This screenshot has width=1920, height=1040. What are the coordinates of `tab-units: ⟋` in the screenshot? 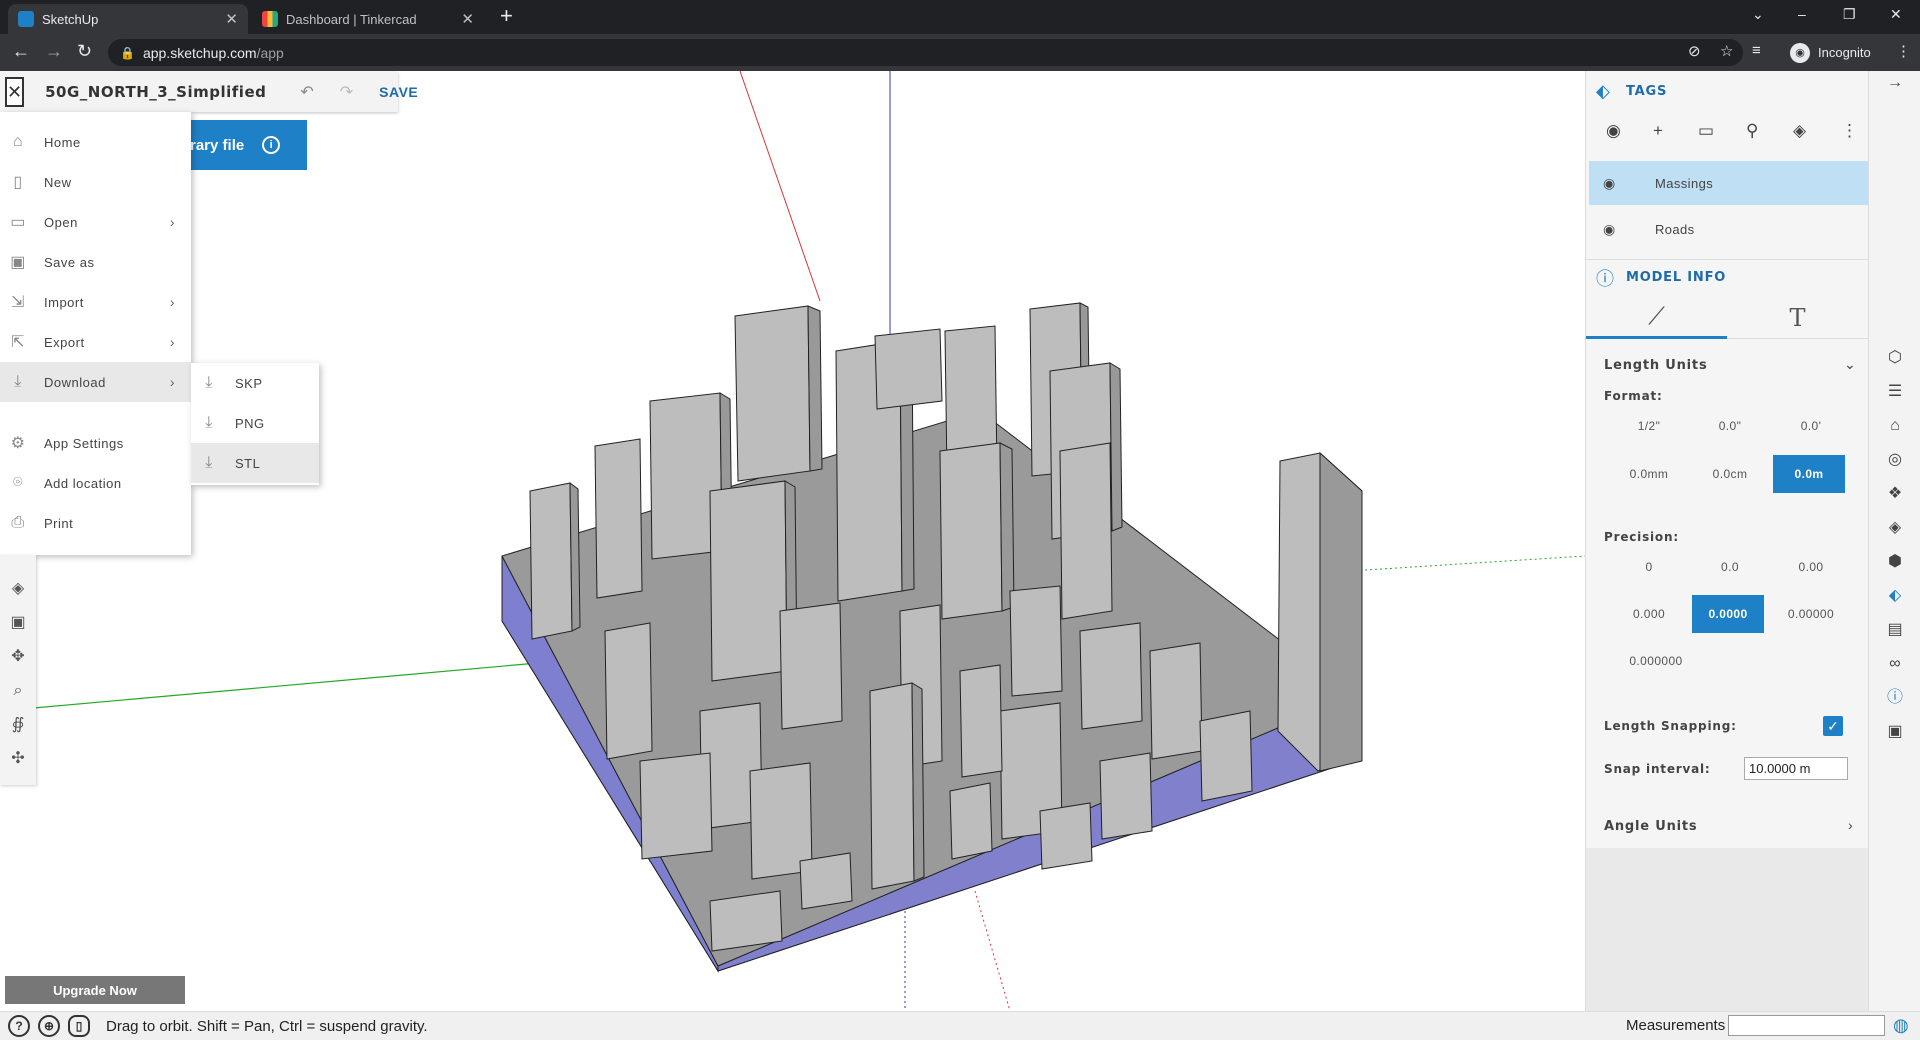 It's located at (1656, 318).